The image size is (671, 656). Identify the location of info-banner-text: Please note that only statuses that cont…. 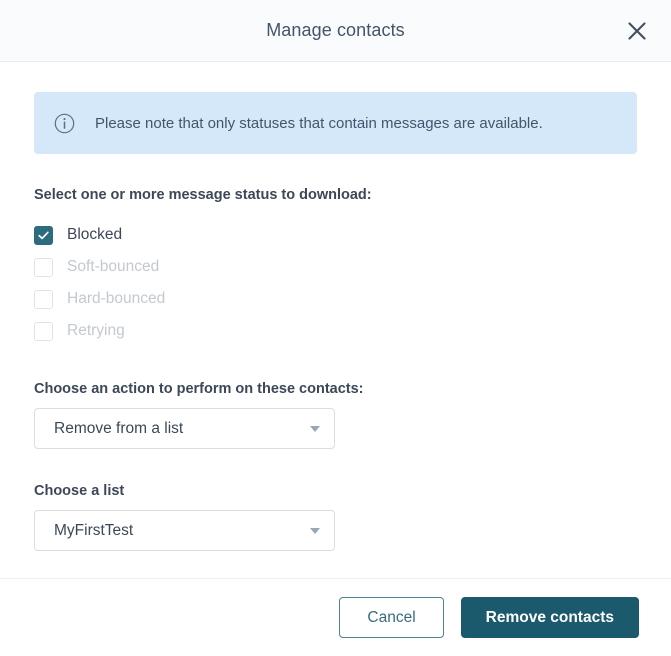
(319, 123).